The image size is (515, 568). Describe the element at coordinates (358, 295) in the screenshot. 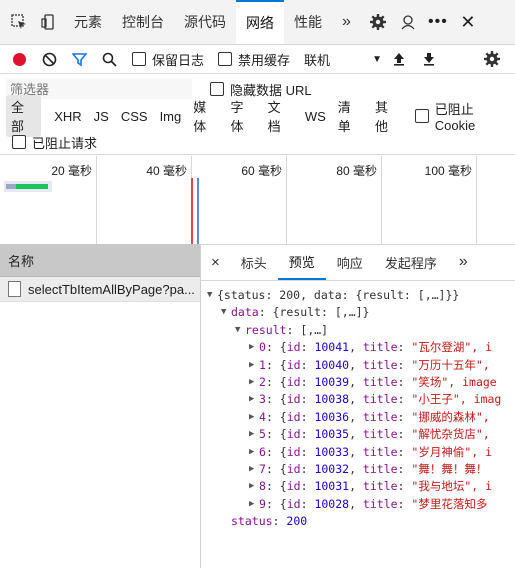

I see `json-root-node: ▼ {status: 200, data: {result: [,…]}}` at that location.